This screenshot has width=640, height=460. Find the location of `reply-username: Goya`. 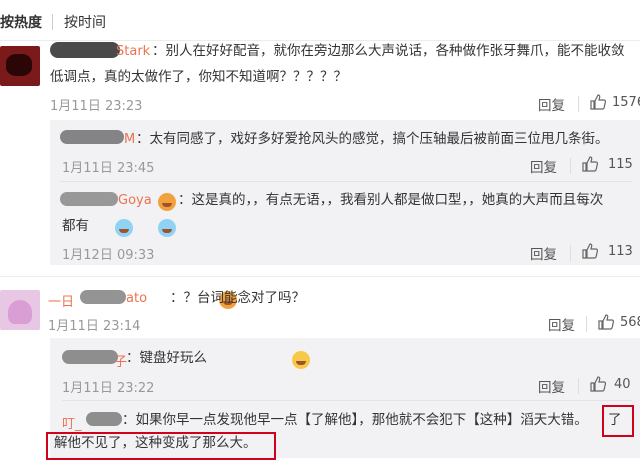

reply-username: Goya is located at coordinates (135, 200).